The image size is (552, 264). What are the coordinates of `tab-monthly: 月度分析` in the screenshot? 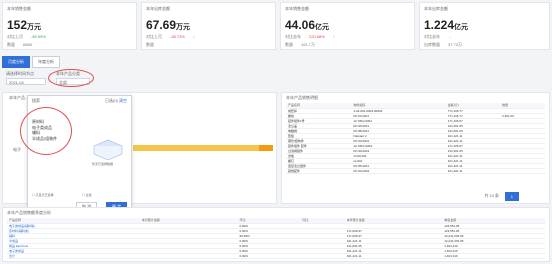 It's located at (16, 62).